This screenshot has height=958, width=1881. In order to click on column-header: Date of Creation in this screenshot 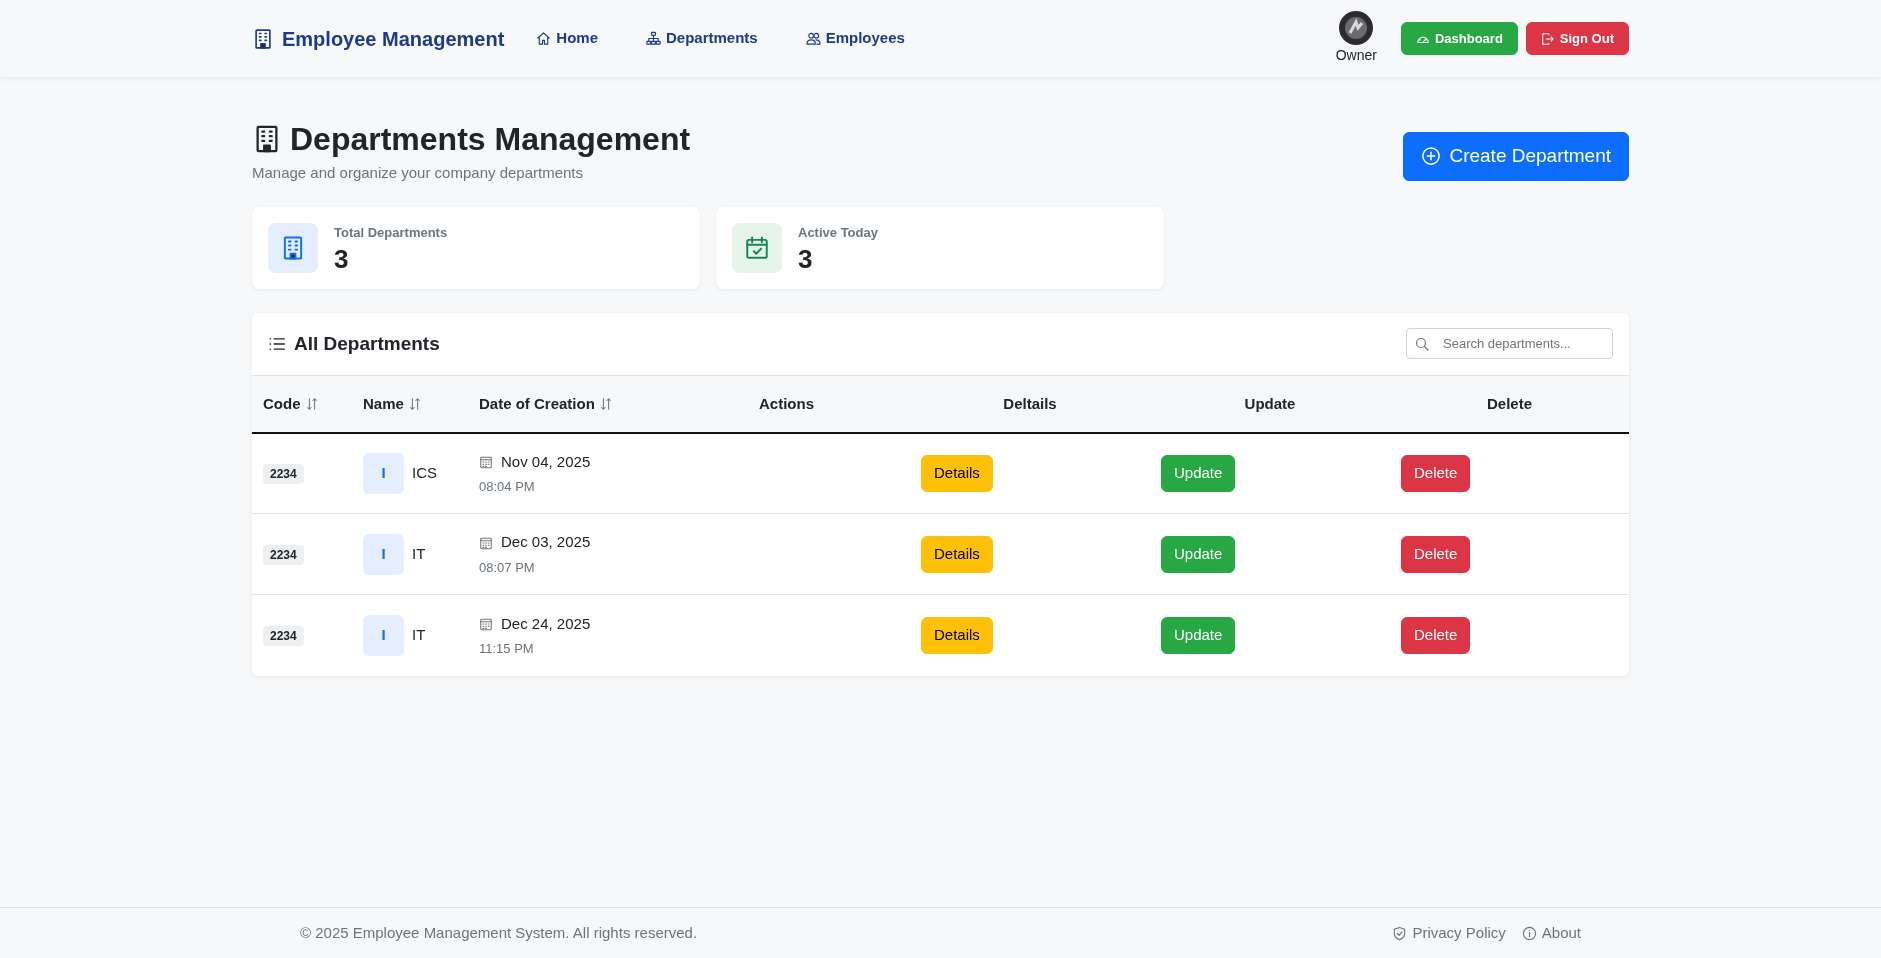, I will do `click(608, 404)`.